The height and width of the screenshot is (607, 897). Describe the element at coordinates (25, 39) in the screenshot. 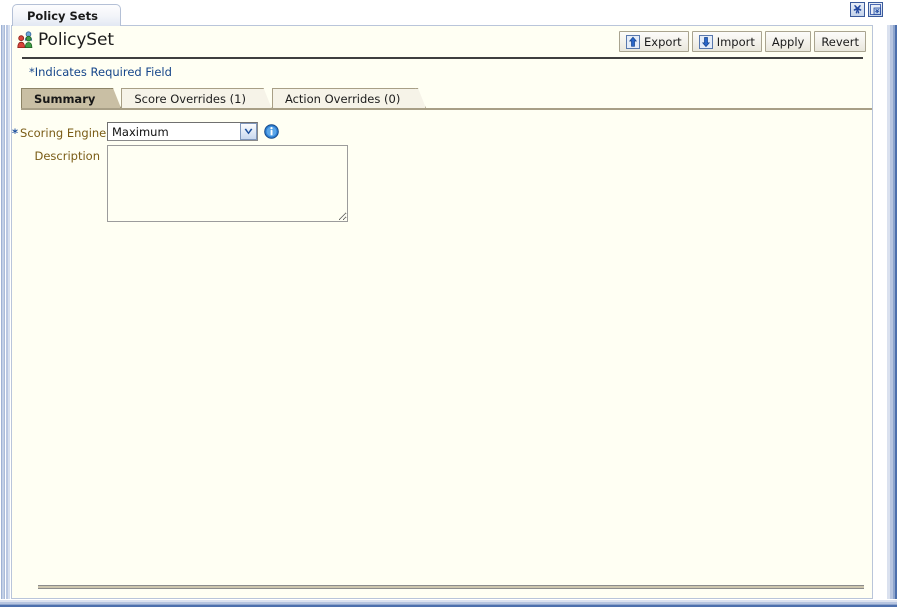

I see `policyset-users-icon` at that location.